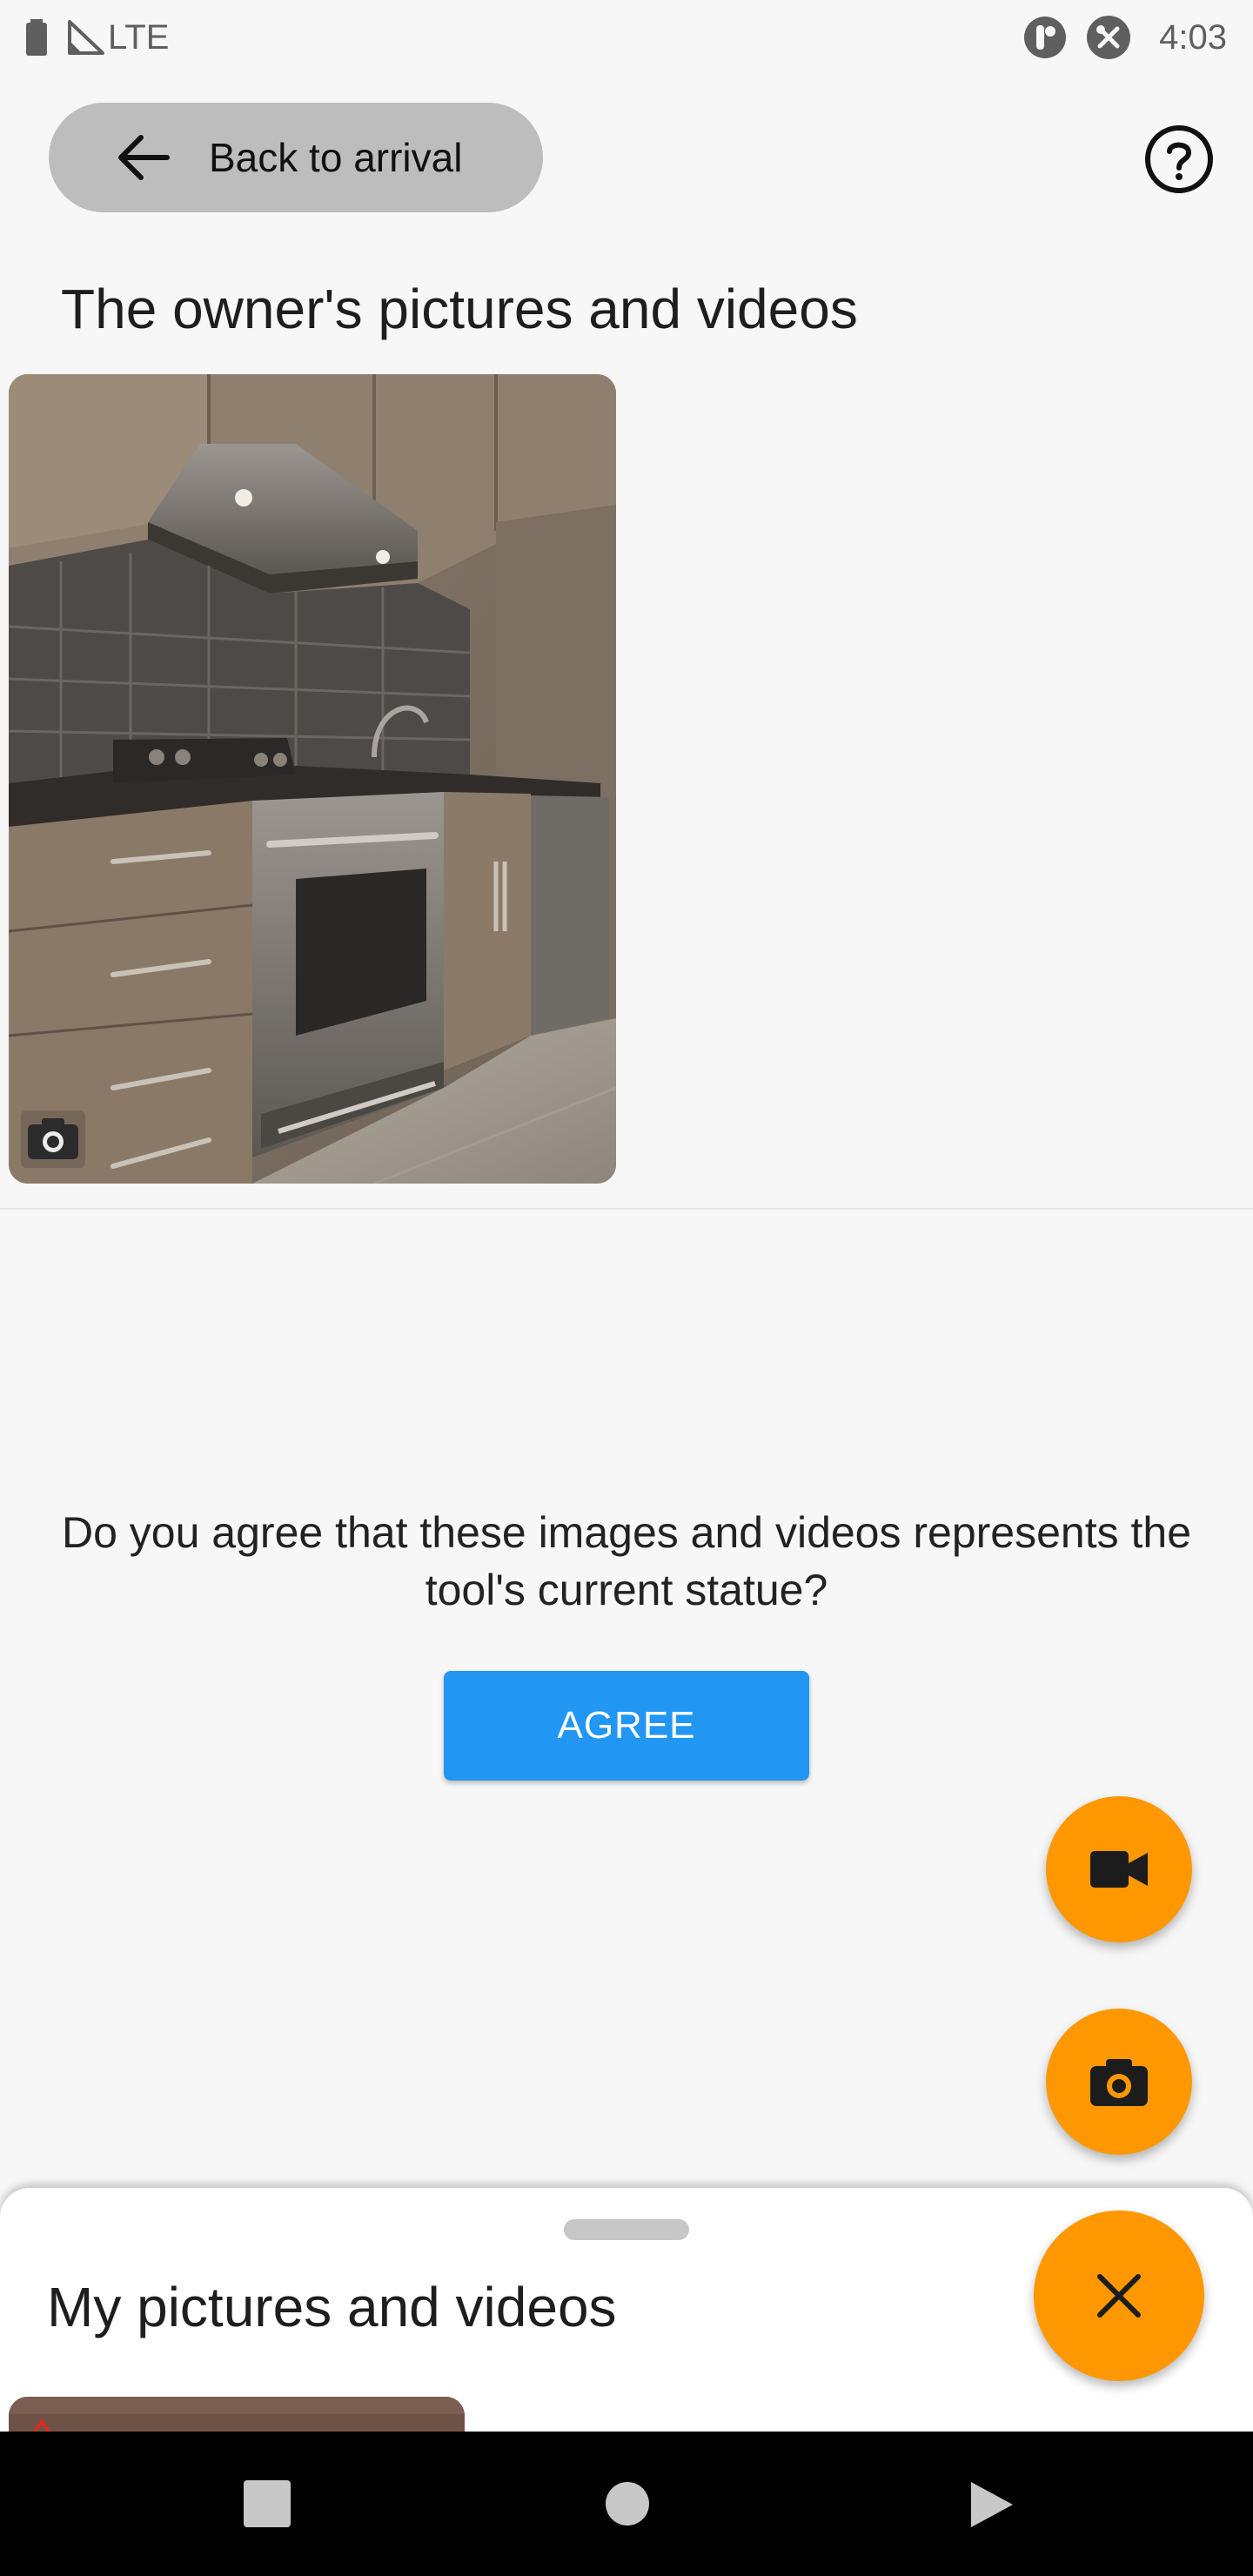 The image size is (1253, 2576). I want to click on network-type: LTE, so click(139, 37).